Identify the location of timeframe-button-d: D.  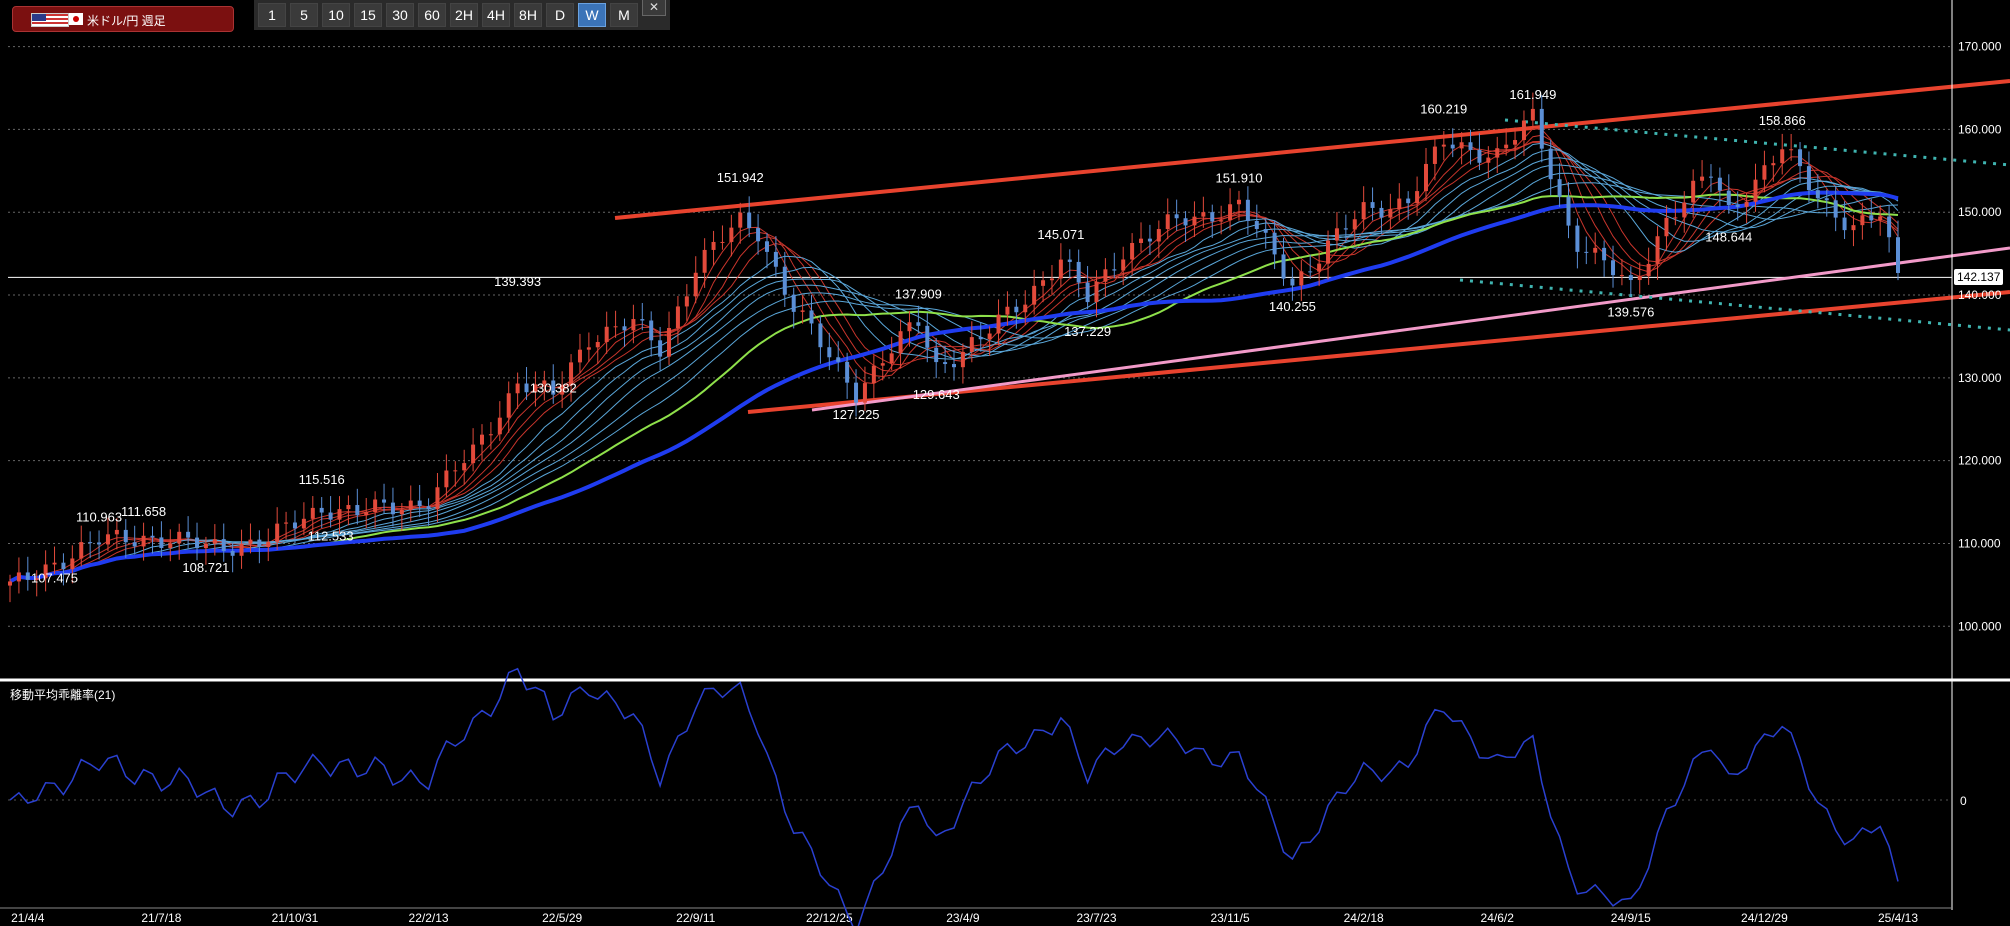
(560, 15).